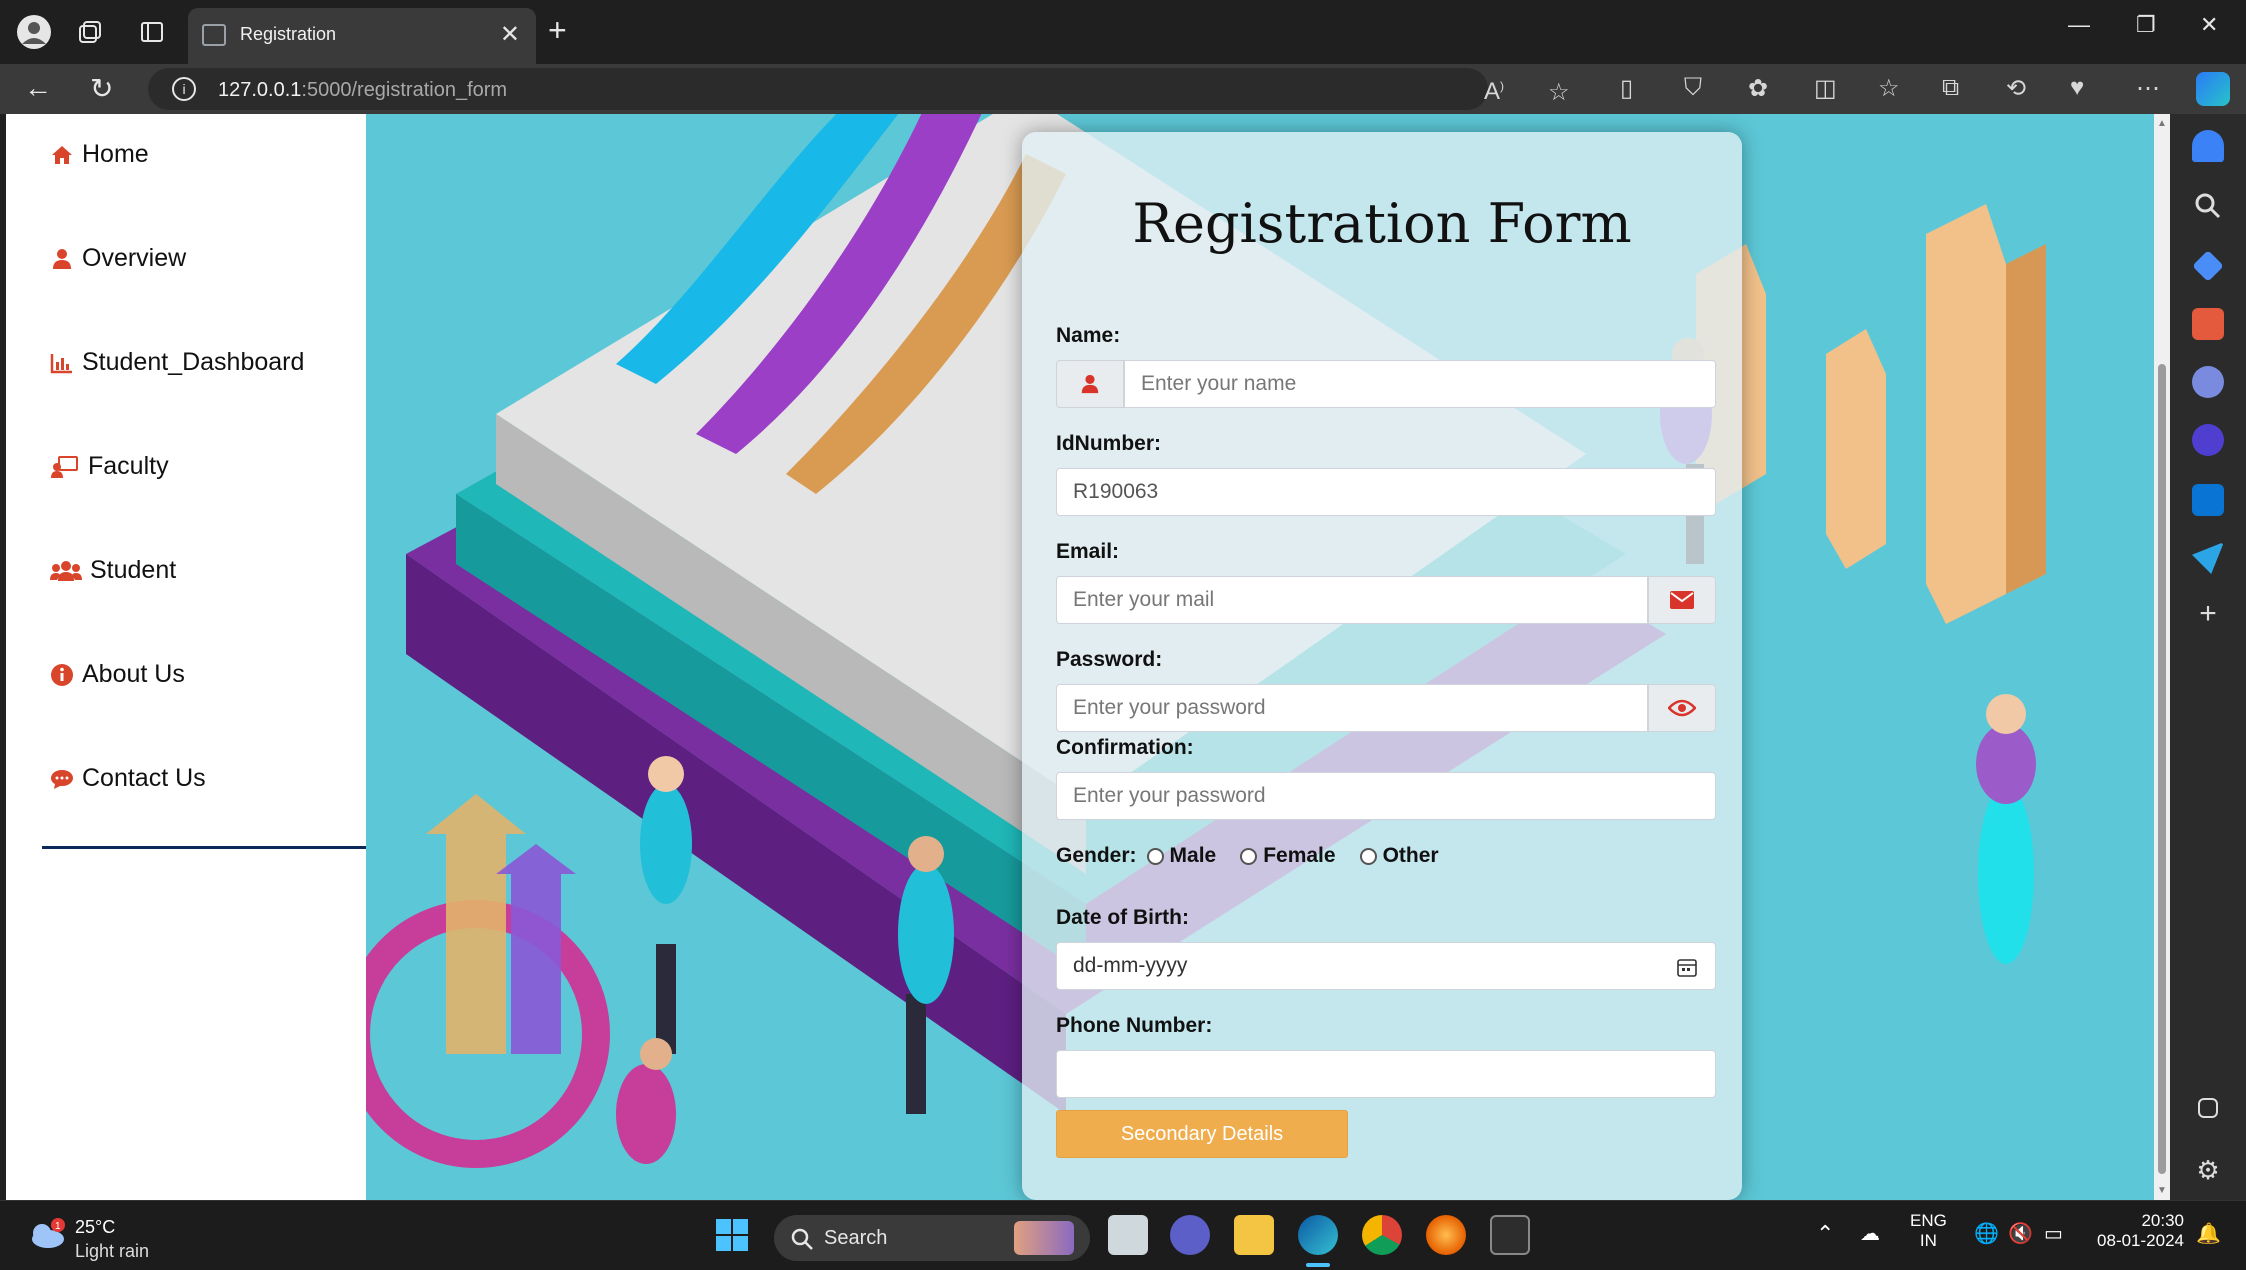  Describe the element at coordinates (1088, 335) in the screenshot. I see `name-label: Name:` at that location.